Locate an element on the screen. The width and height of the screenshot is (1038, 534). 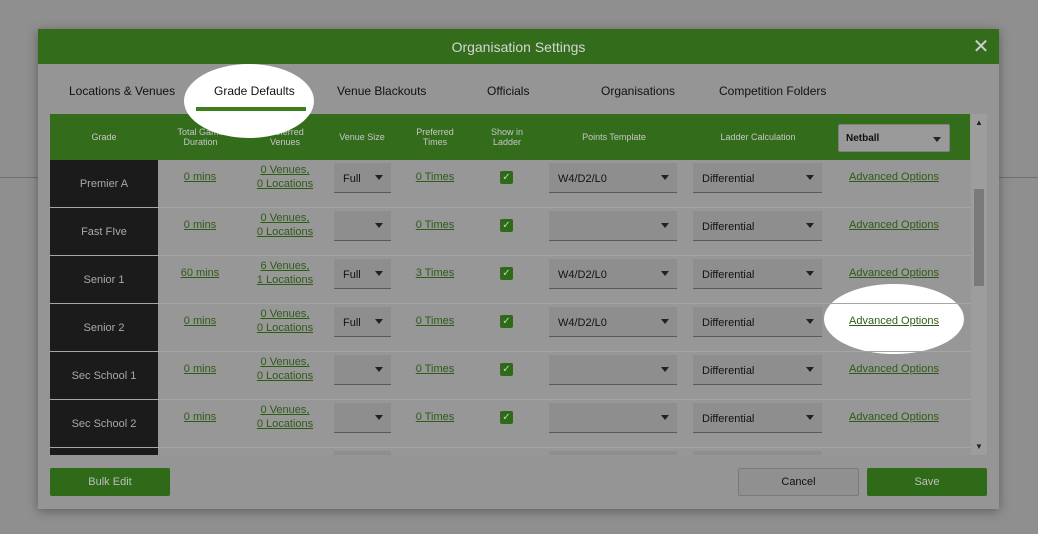
times-link: 3 Times is located at coordinates (435, 273).